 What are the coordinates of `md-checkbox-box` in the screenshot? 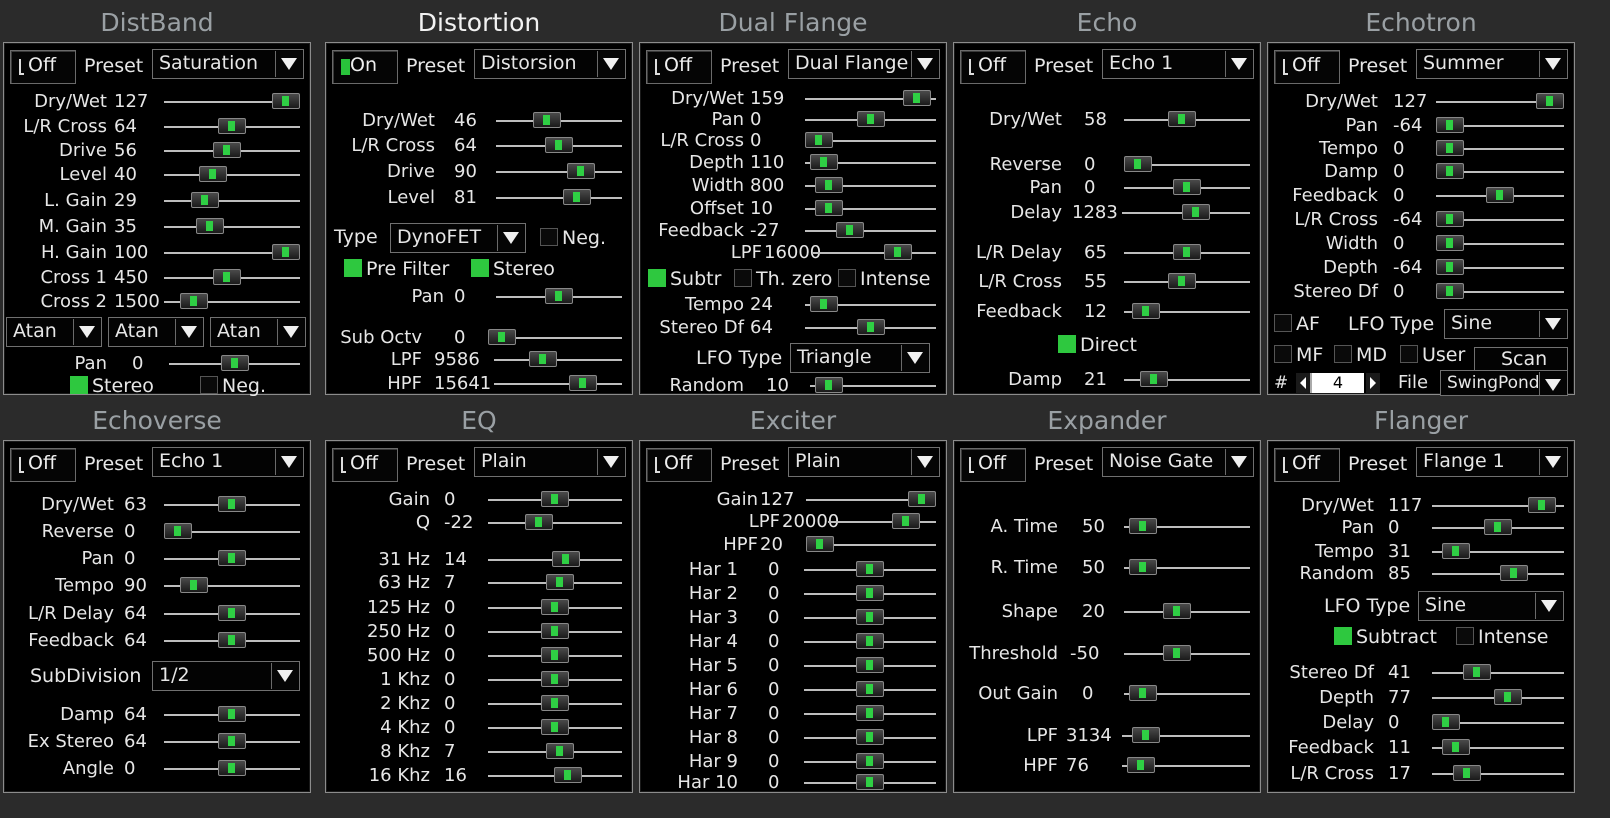 It's located at (1343, 354).